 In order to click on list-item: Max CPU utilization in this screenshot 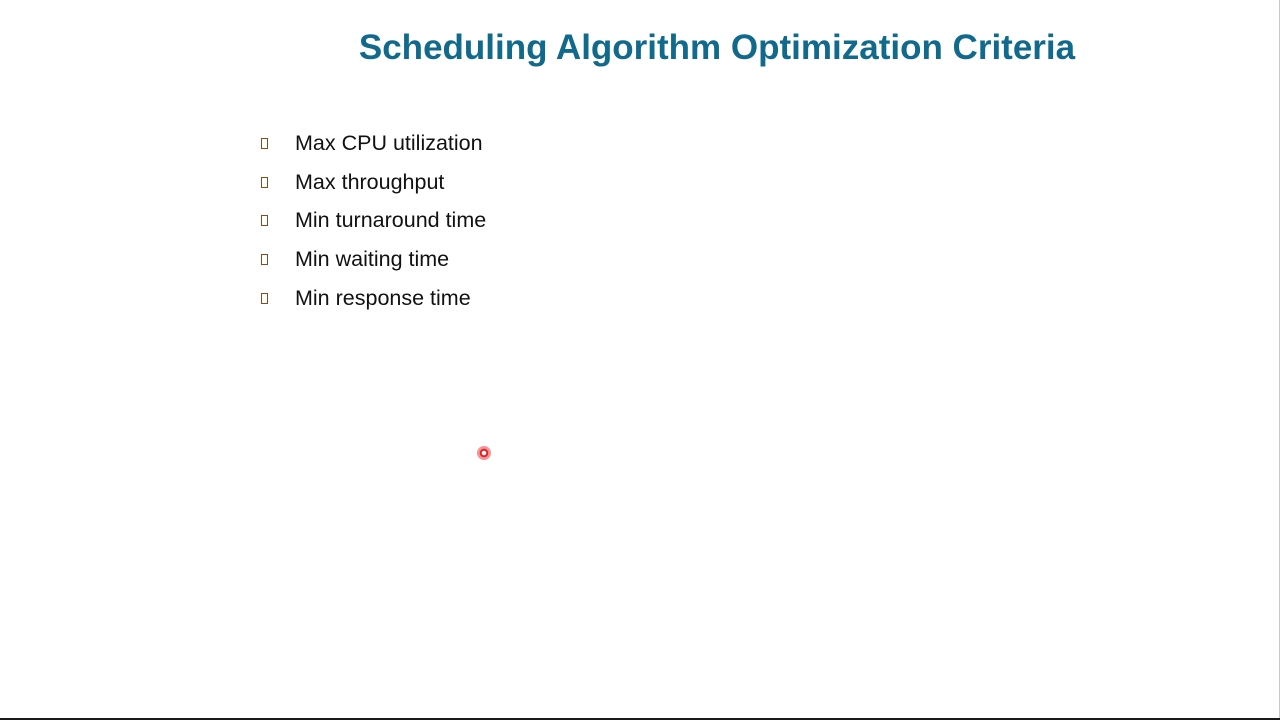, I will do `click(372, 143)`.